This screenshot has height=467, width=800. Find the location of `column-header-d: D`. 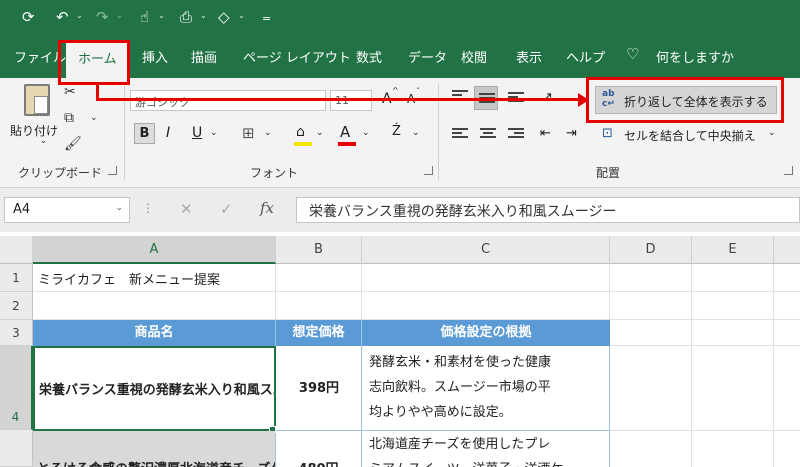

column-header-d: D is located at coordinates (651, 250).